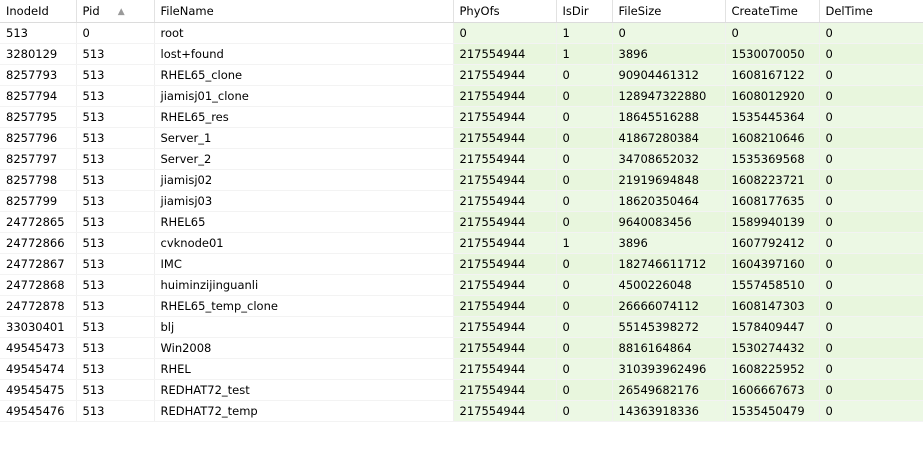 This screenshot has height=451, width=923. What do you see at coordinates (669, 54) in the screenshot?
I see `cell-filesize: 3896` at bounding box center [669, 54].